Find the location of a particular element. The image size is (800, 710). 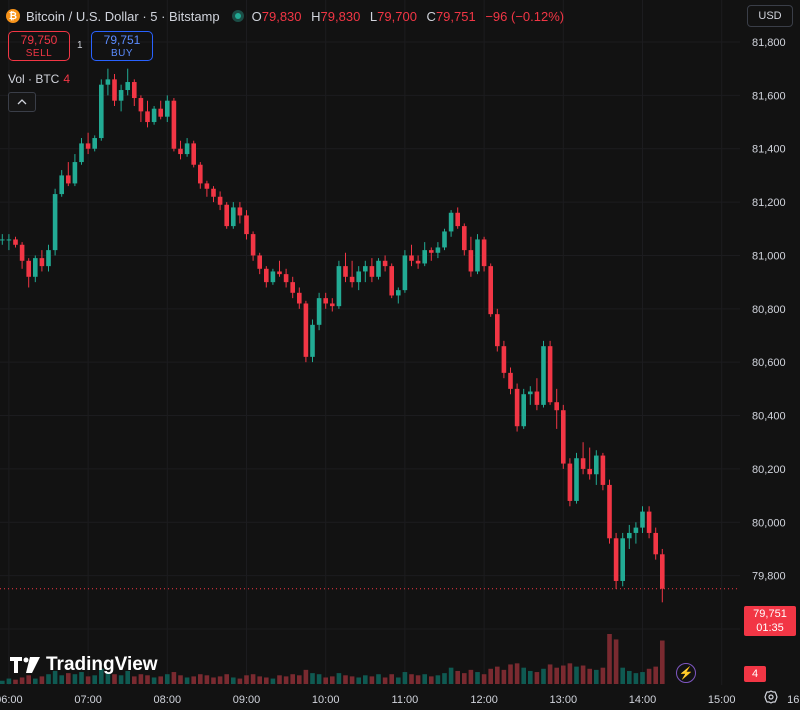

time-tick-label: 13:00 is located at coordinates (564, 700).